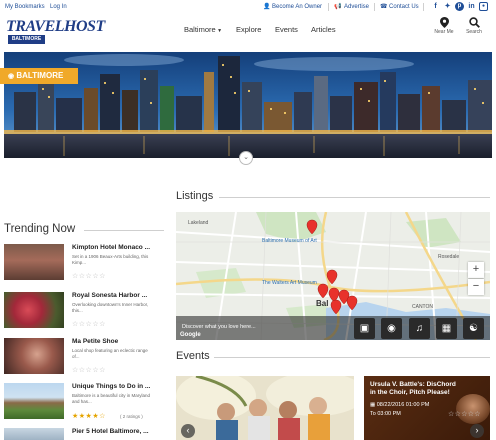 Image resolution: width=496 pixels, height=440 pixels. I want to click on zoom-in-button: +, so click(476, 270).